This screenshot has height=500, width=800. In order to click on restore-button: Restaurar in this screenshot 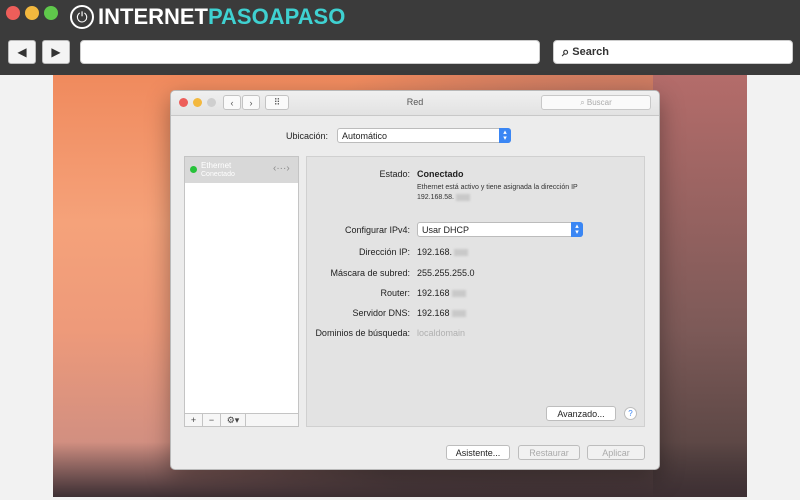, I will do `click(549, 452)`.